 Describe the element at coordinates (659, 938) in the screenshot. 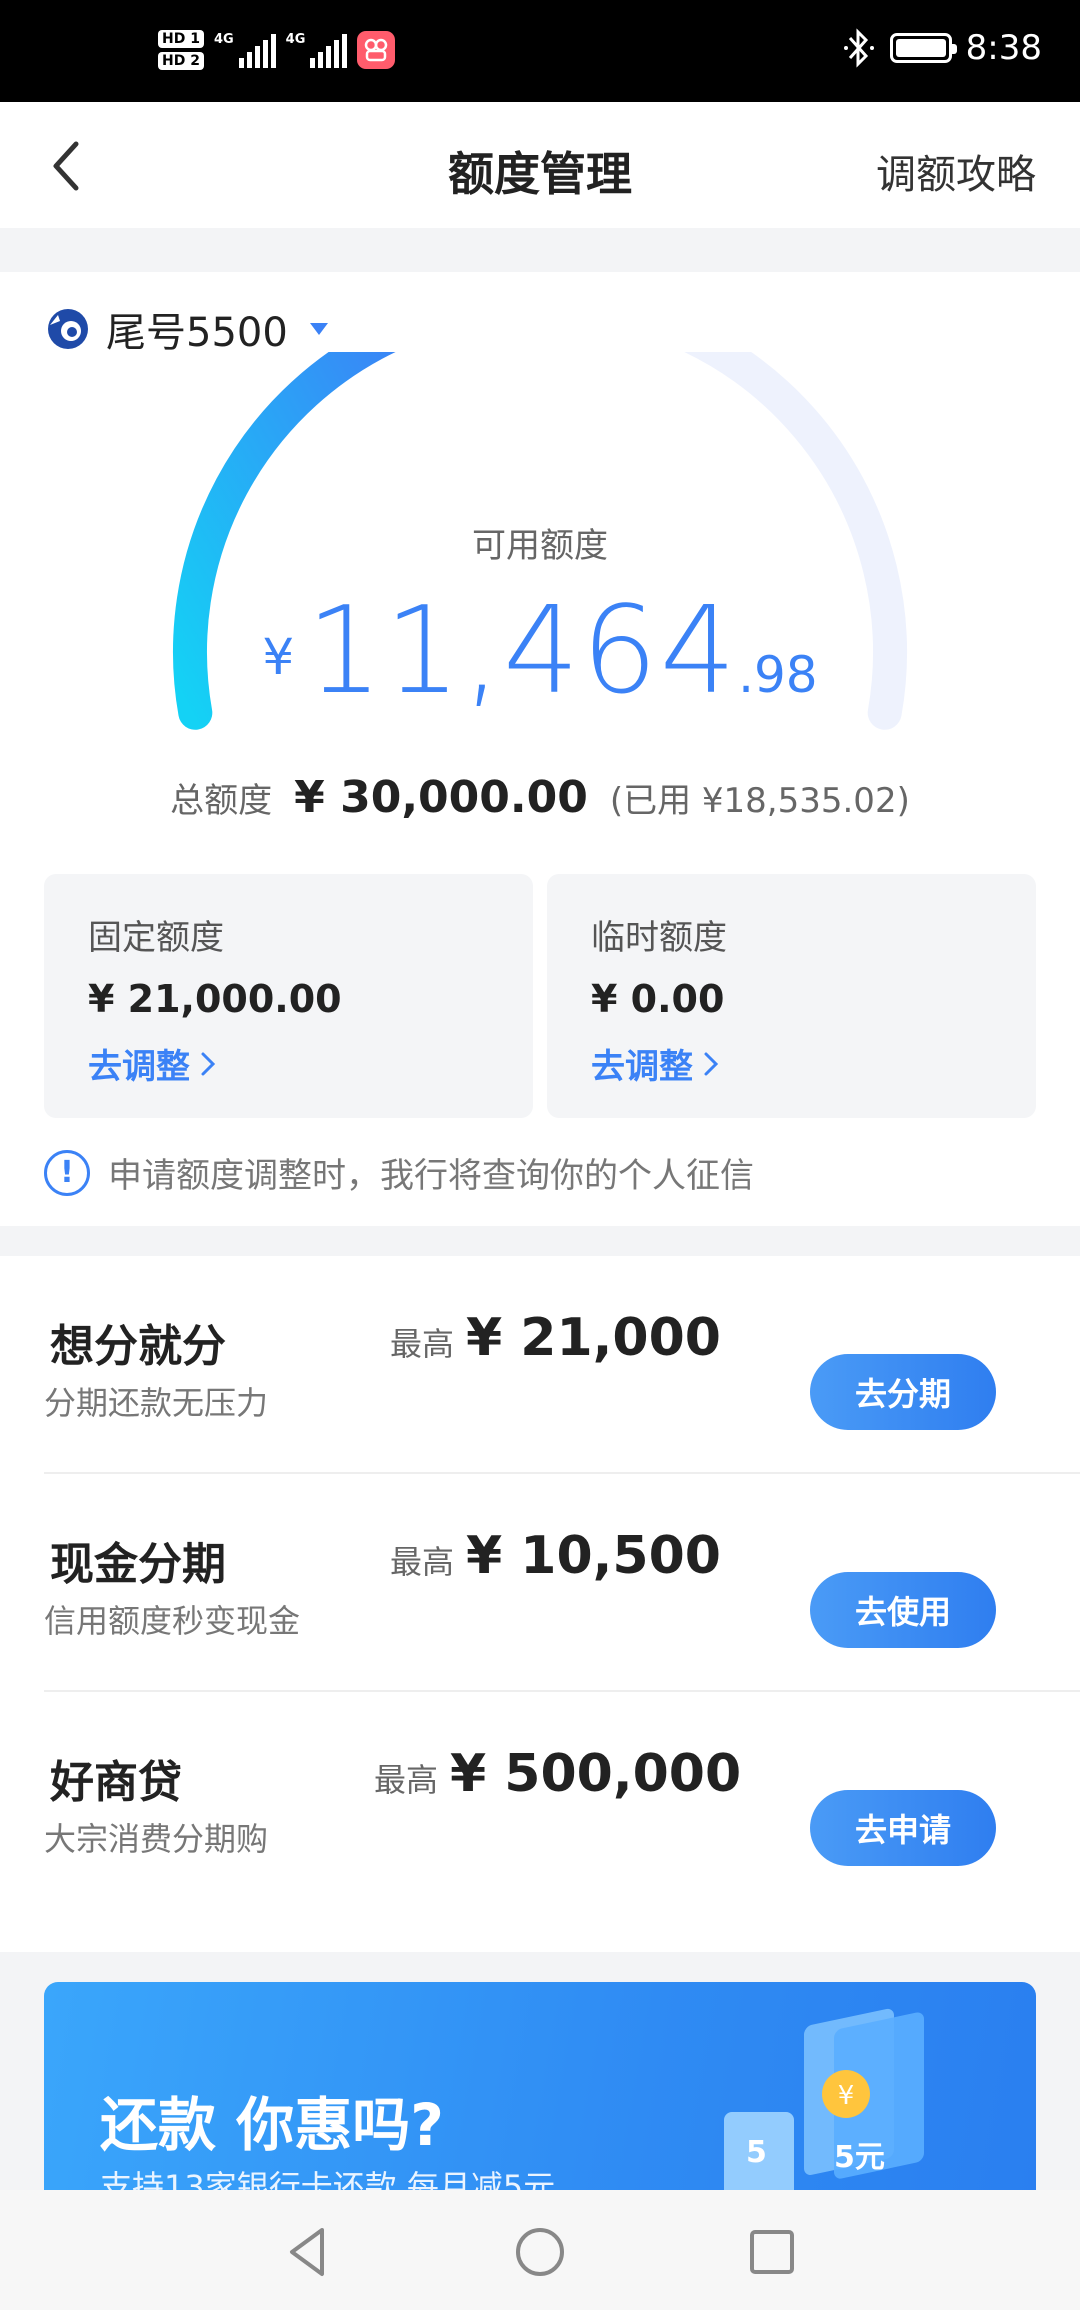

I see `temp-quota-title: 临时额度` at that location.